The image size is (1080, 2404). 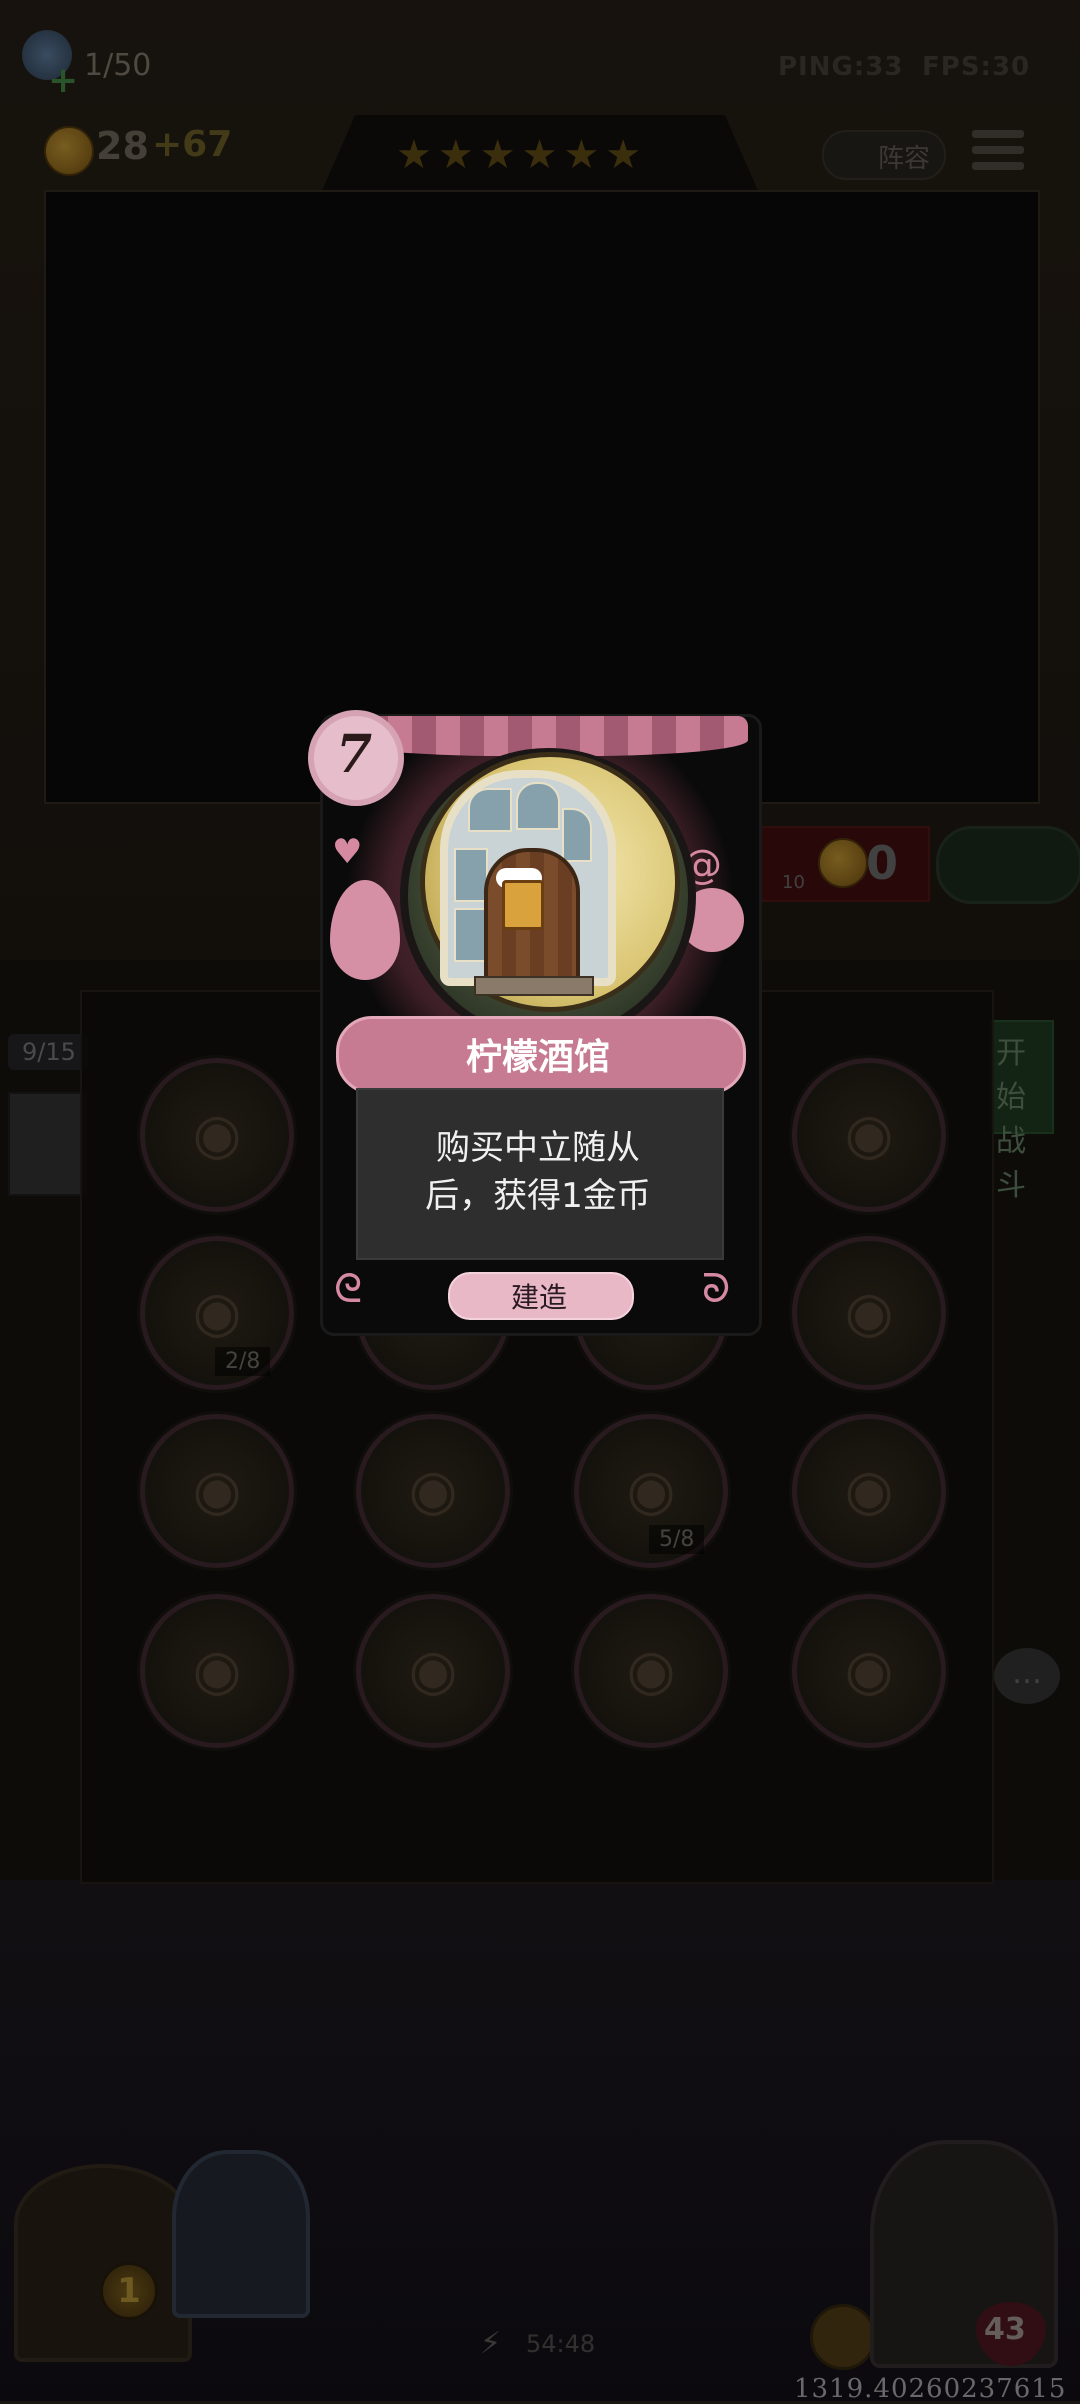 What do you see at coordinates (538, 1172) in the screenshot?
I see `card-description: 购买中立随从 后，获得1金币` at bounding box center [538, 1172].